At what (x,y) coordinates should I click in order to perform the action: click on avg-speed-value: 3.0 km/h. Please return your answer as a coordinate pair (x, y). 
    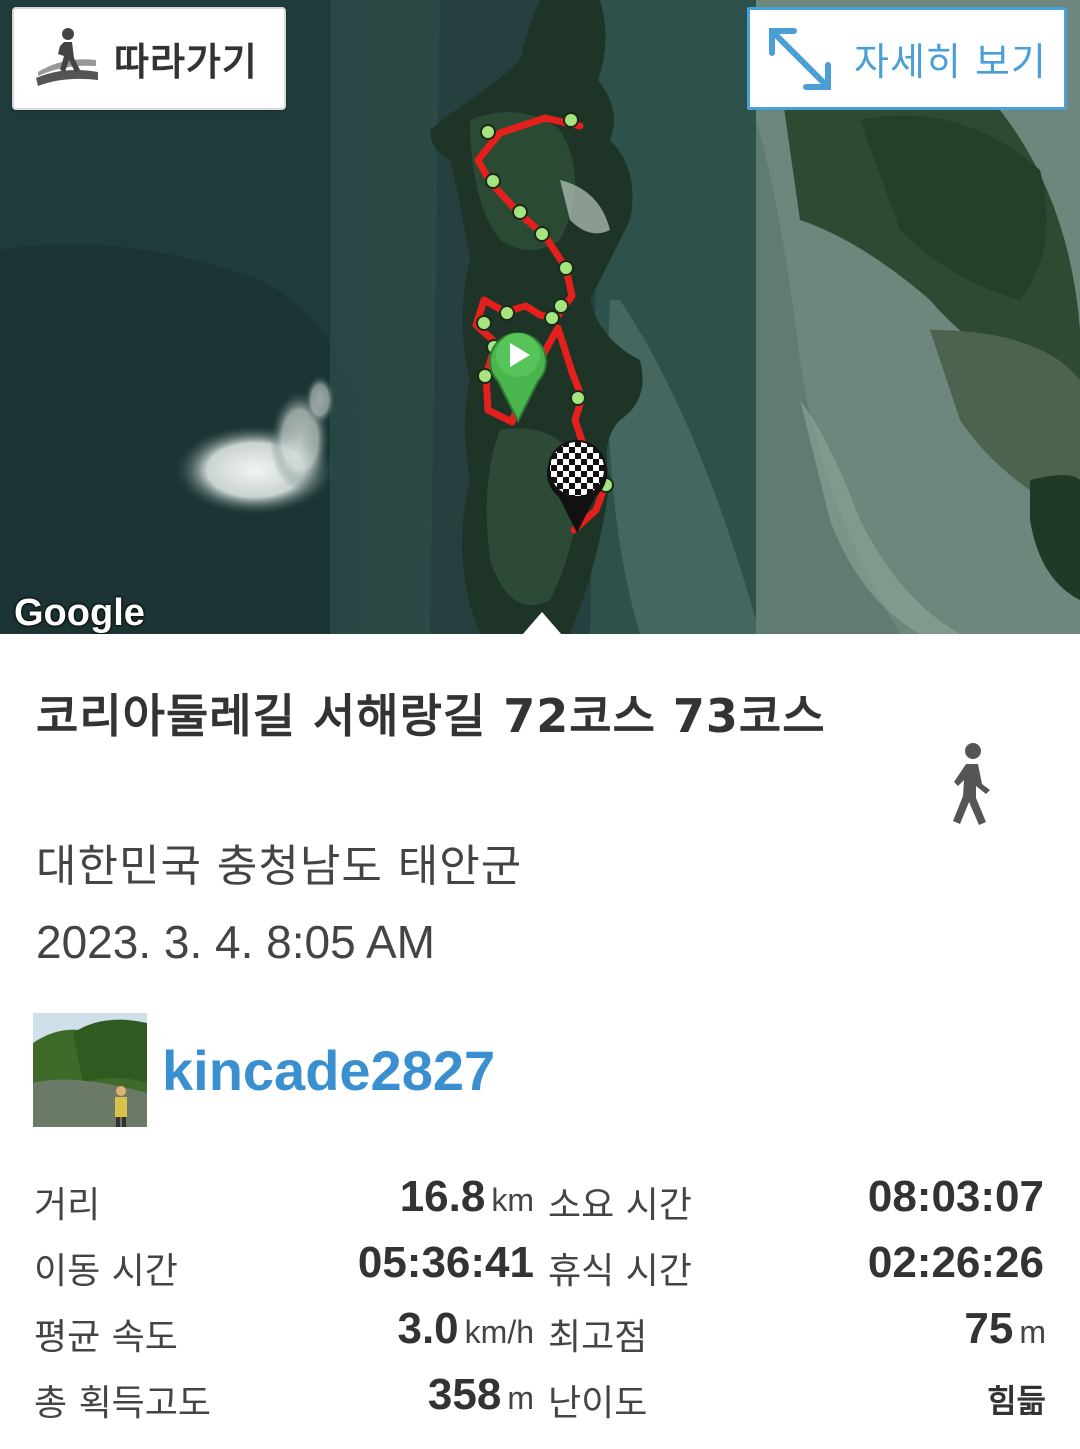
    Looking at the image, I should click on (465, 1328).